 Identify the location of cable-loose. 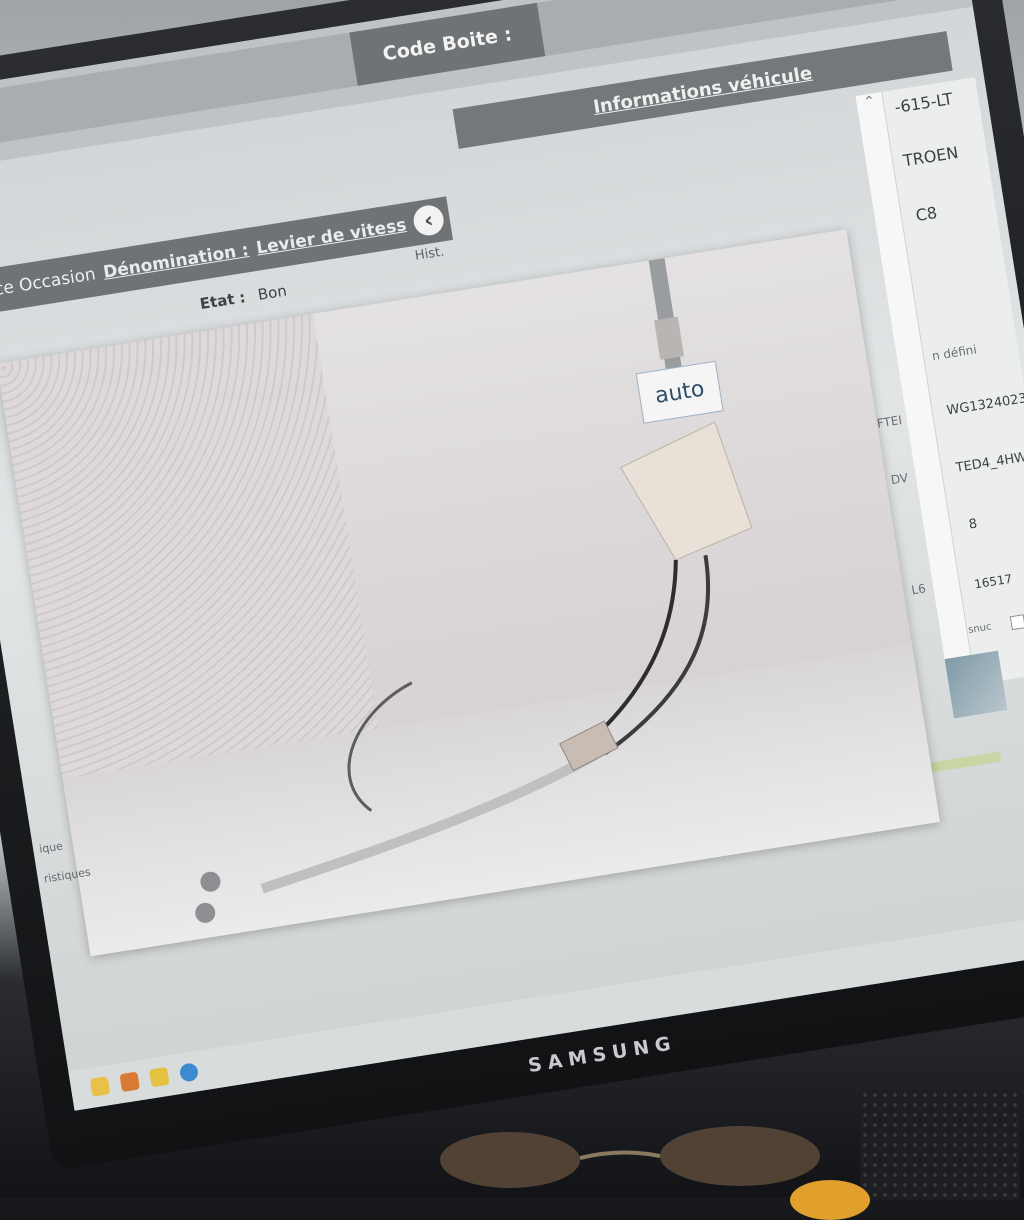
(380, 746).